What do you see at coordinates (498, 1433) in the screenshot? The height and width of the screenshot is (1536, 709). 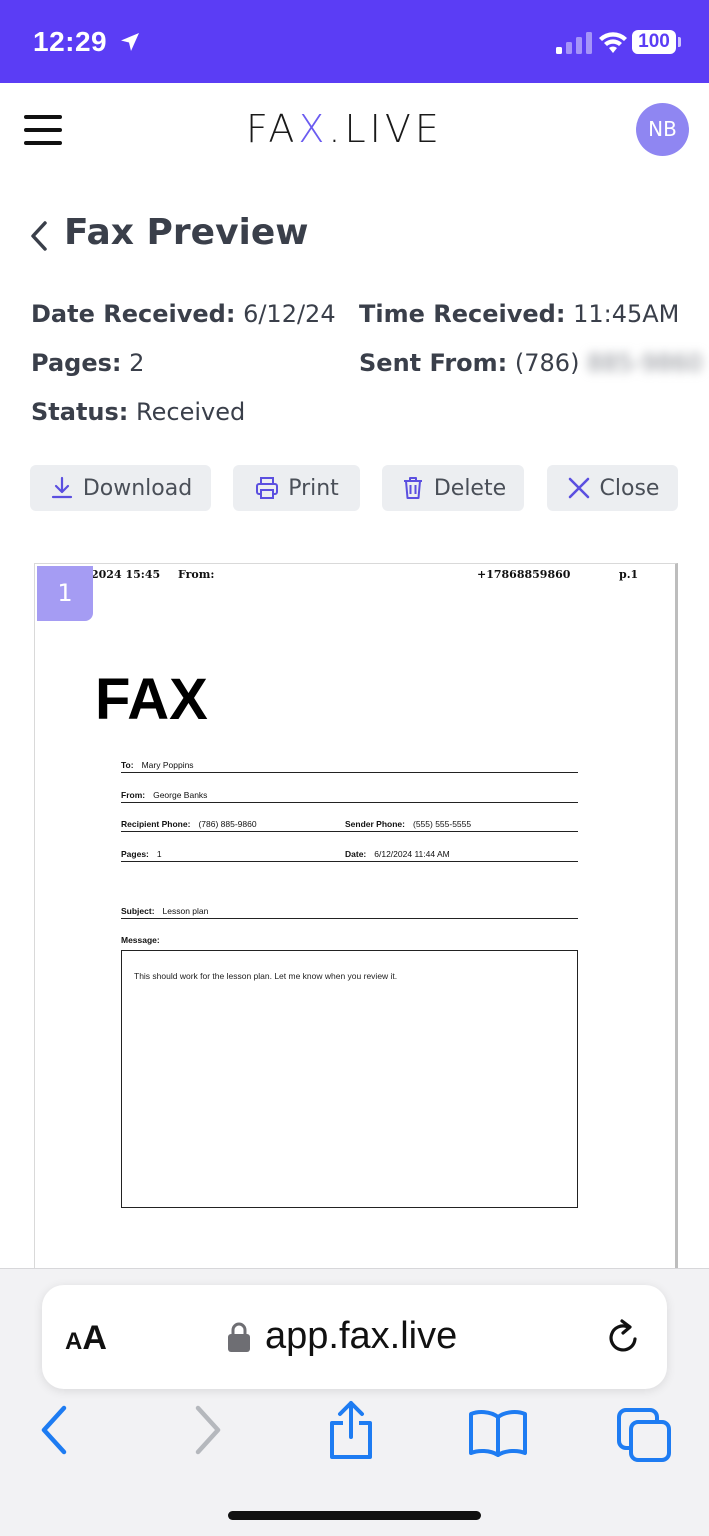 I see `bookmarks-icon` at bounding box center [498, 1433].